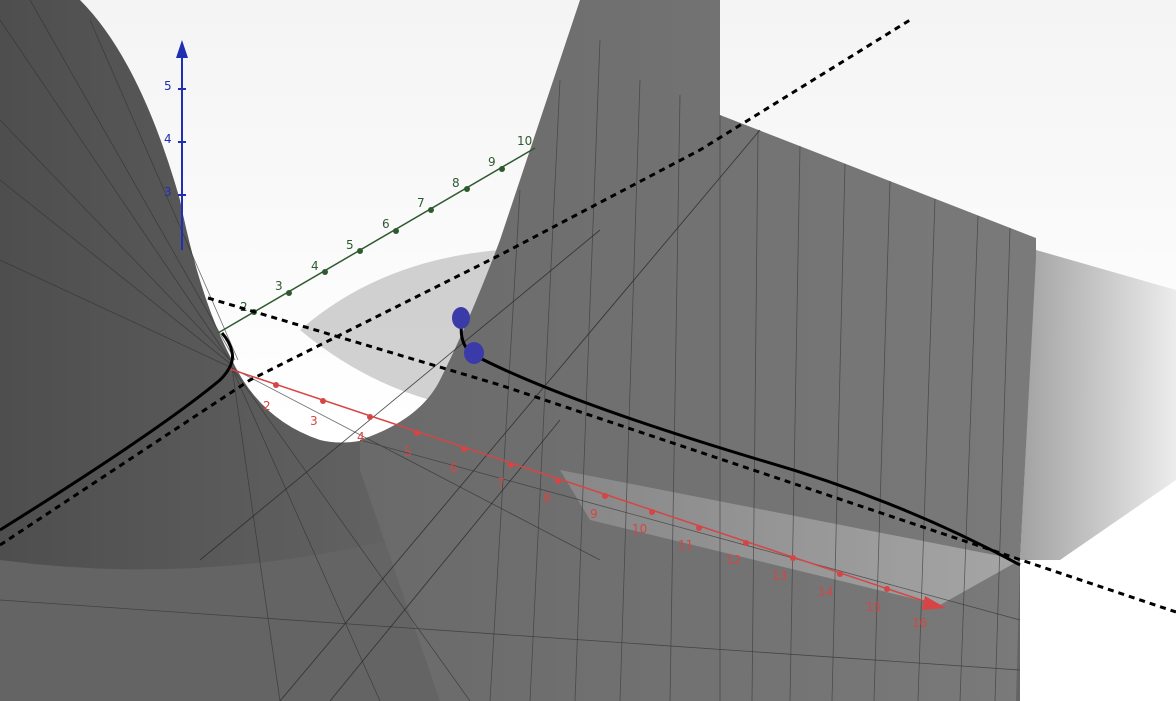 This screenshot has width=1176, height=701. Describe the element at coordinates (474, 353) in the screenshot. I see `point-b` at that location.